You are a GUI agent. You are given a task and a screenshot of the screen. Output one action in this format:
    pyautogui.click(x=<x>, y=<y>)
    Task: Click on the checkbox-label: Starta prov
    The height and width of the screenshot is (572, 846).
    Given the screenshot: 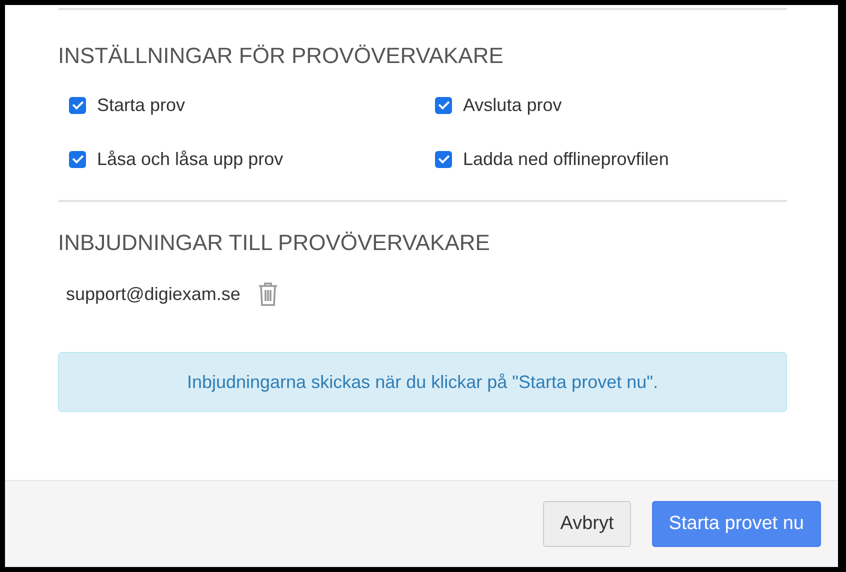 What is the action you would take?
    pyautogui.click(x=141, y=105)
    